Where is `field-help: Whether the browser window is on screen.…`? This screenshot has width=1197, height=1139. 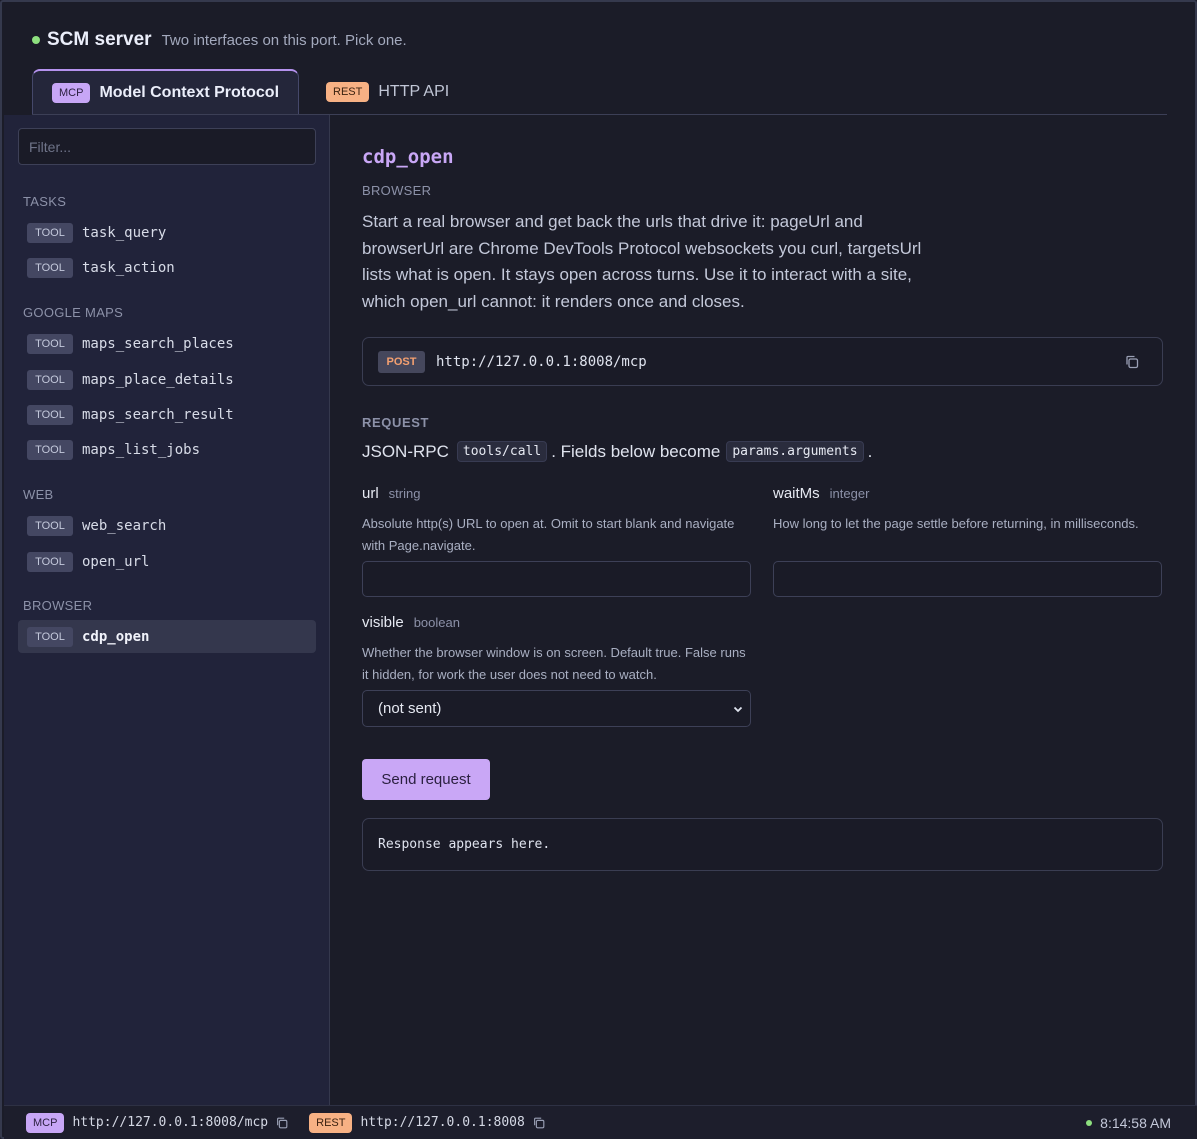 field-help: Whether the browser window is on screen.… is located at coordinates (554, 663).